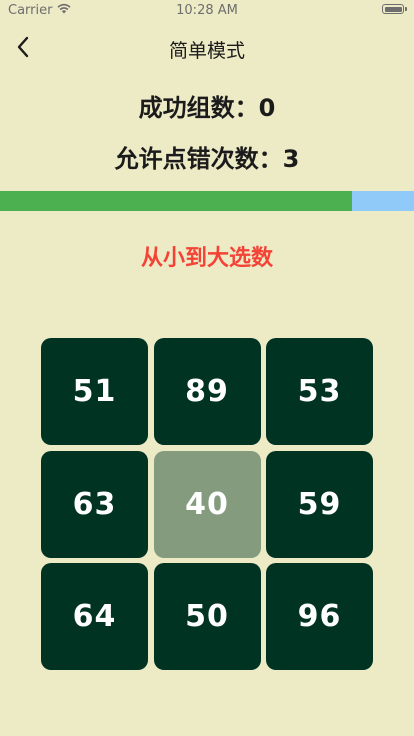 The height and width of the screenshot is (736, 414). What do you see at coordinates (207, 108) in the screenshot?
I see `success-count: 成功组数：0` at bounding box center [207, 108].